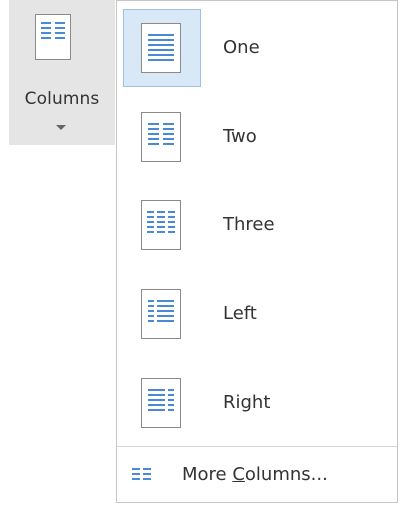 The image size is (401, 506). What do you see at coordinates (247, 402) in the screenshot?
I see `menu-item-label: Right` at bounding box center [247, 402].